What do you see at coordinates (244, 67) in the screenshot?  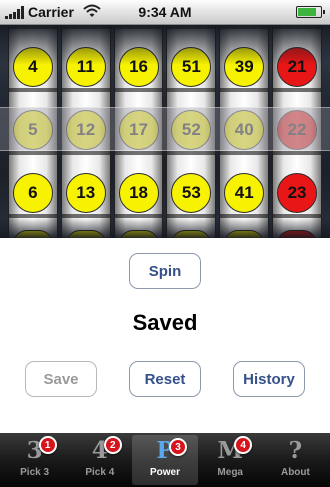 I see `ball-top: 39` at bounding box center [244, 67].